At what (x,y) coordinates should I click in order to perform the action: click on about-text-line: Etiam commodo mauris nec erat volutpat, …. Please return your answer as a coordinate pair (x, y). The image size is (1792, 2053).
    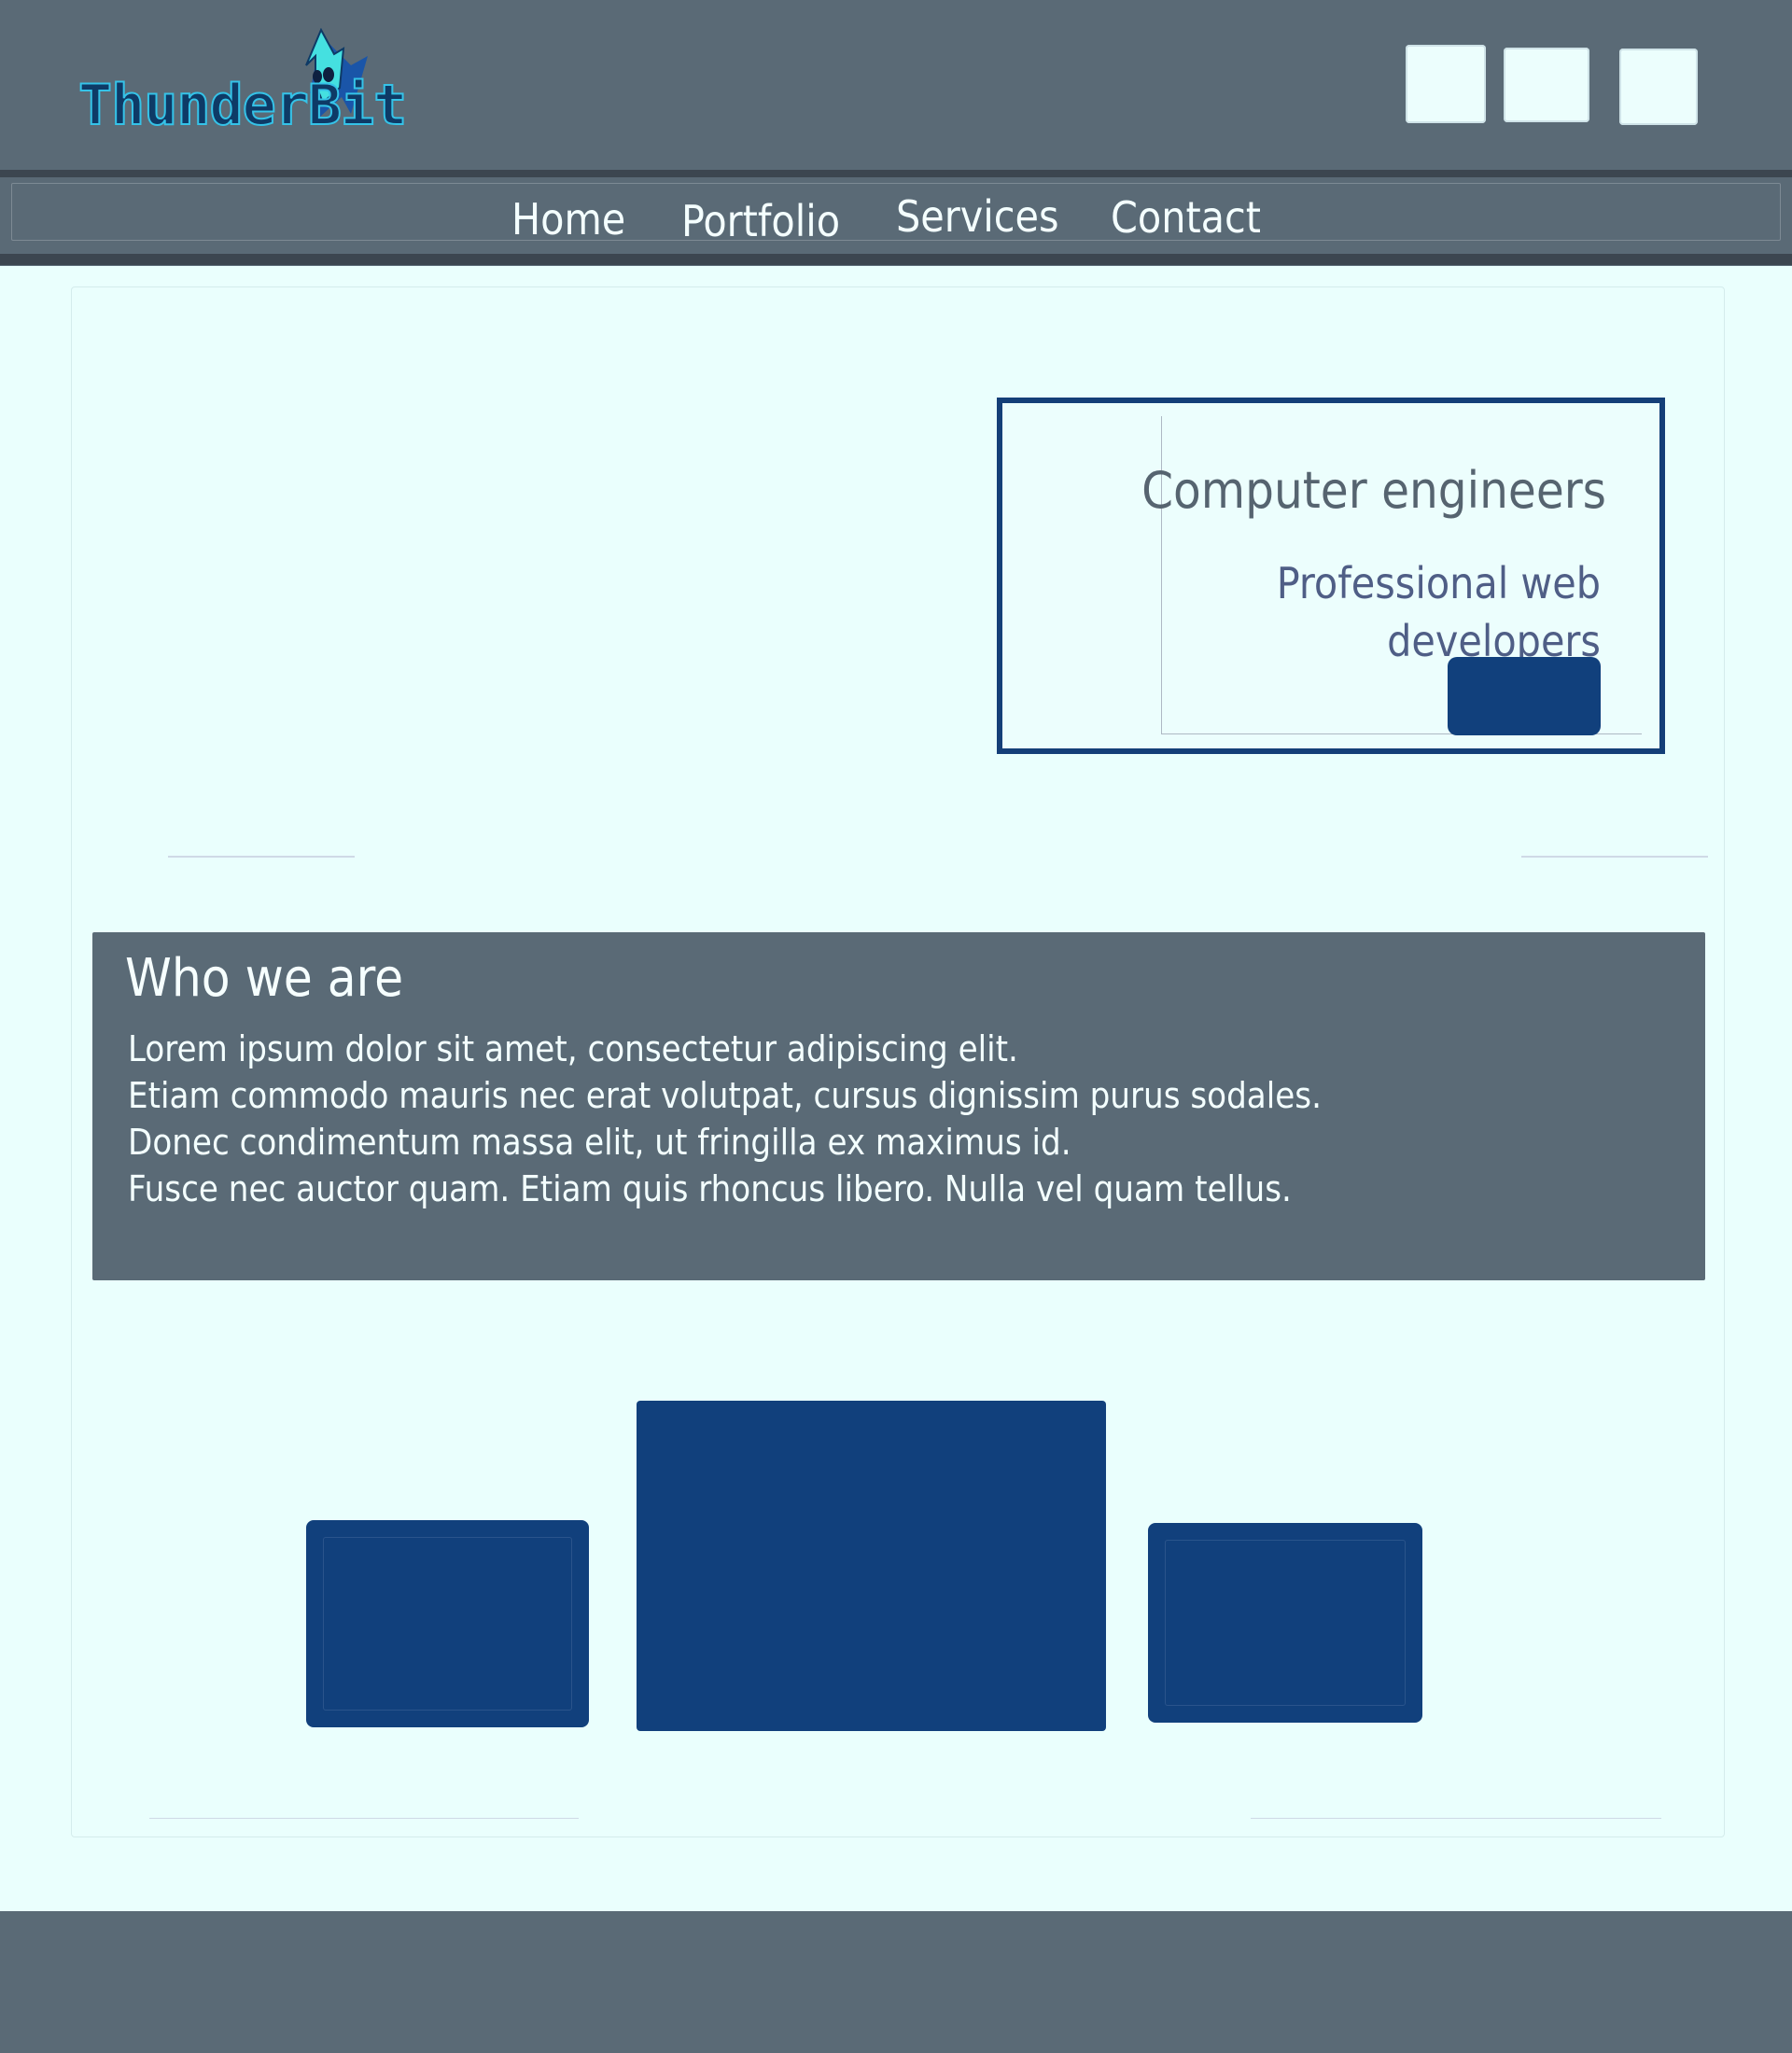
    Looking at the image, I should click on (725, 1095).